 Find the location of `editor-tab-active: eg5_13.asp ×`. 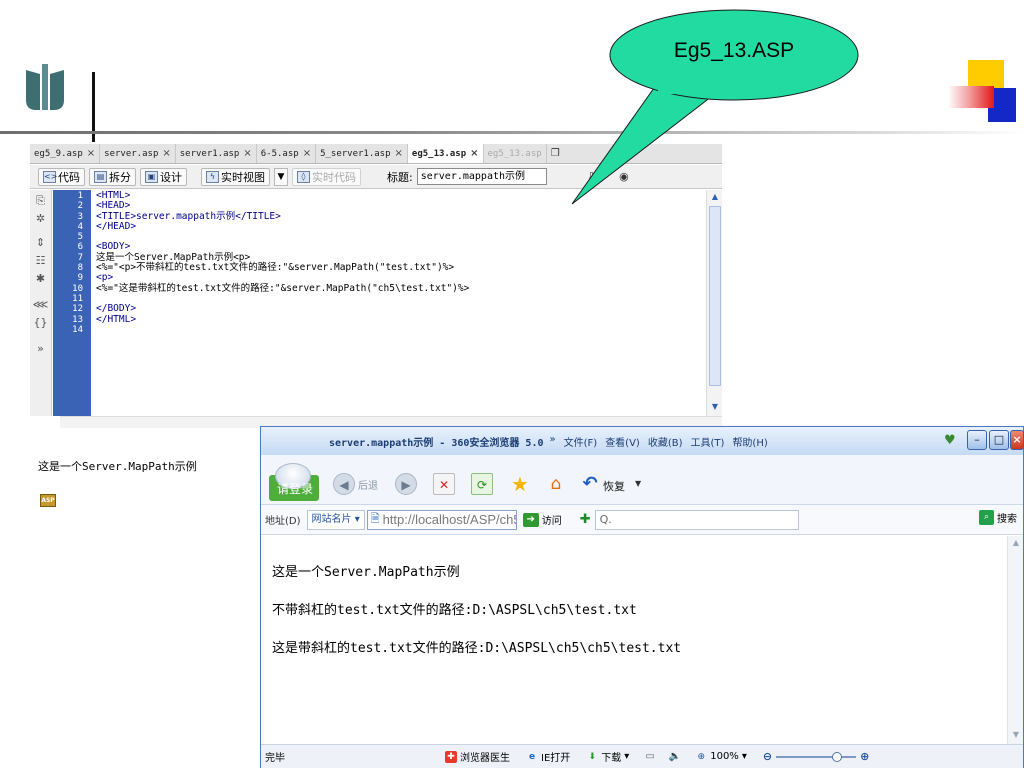

editor-tab-active: eg5_13.asp × is located at coordinates (445, 153).